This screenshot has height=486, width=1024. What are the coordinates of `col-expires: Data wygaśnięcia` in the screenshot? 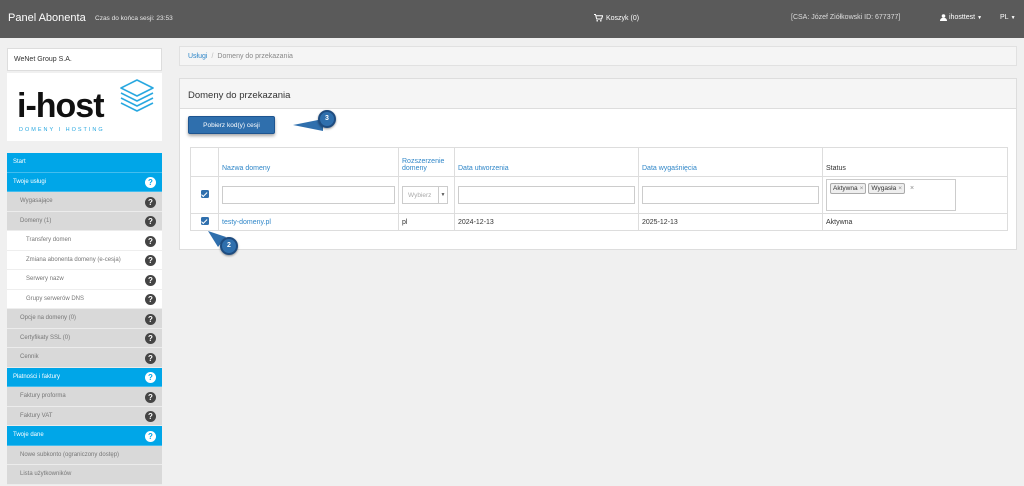 It's located at (730, 162).